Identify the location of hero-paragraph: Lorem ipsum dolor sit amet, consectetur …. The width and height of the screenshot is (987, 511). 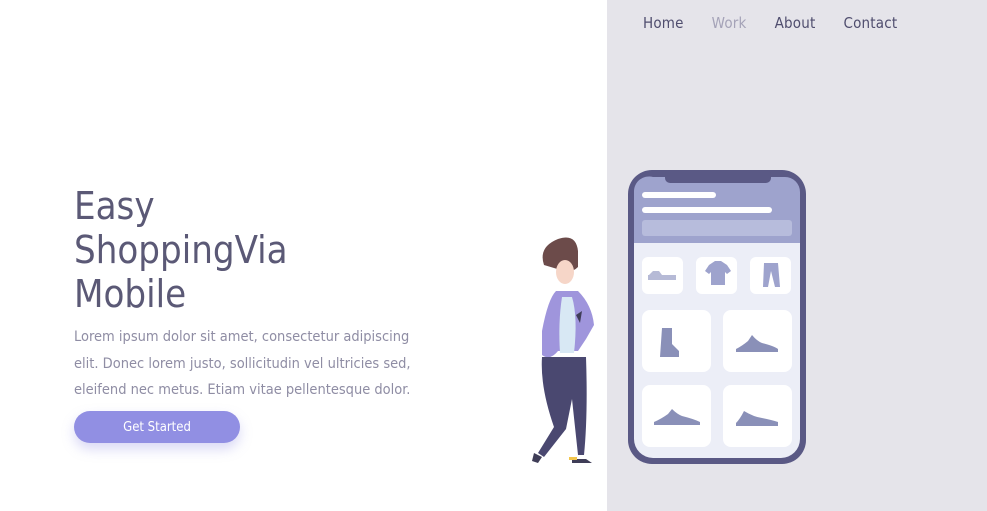
(242, 363).